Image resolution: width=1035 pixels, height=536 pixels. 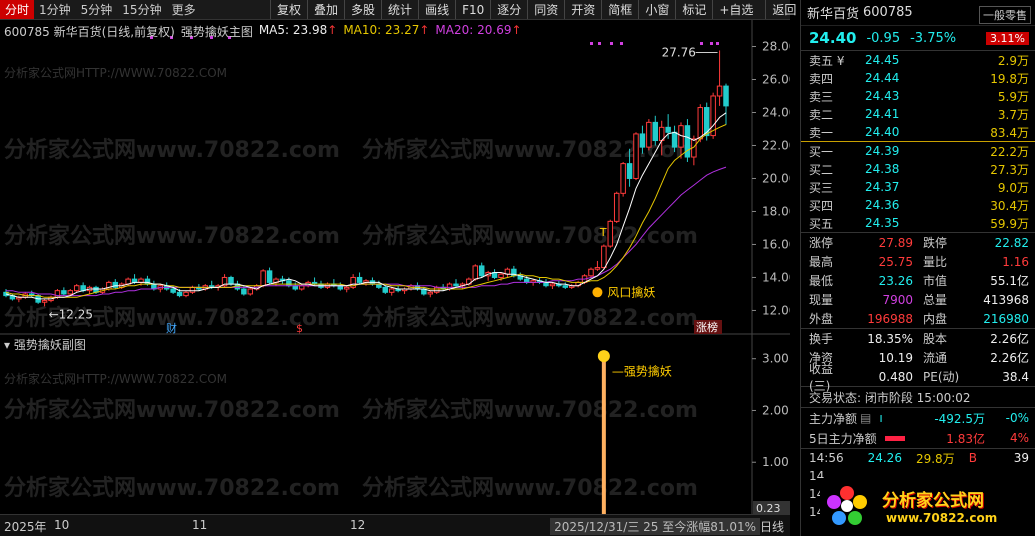 What do you see at coordinates (776, 211) in the screenshot?
I see `y-tick-label: 18.00` at bounding box center [776, 211].